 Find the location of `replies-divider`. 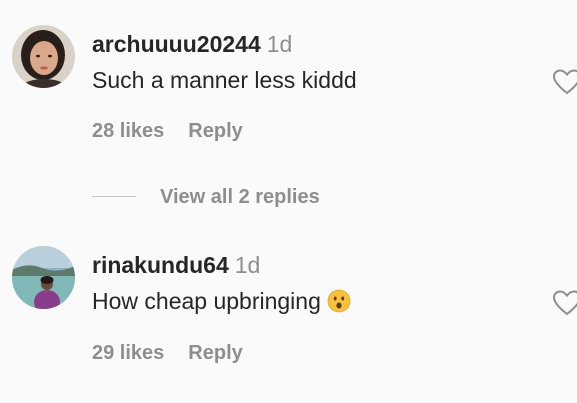

replies-divider is located at coordinates (114, 196).